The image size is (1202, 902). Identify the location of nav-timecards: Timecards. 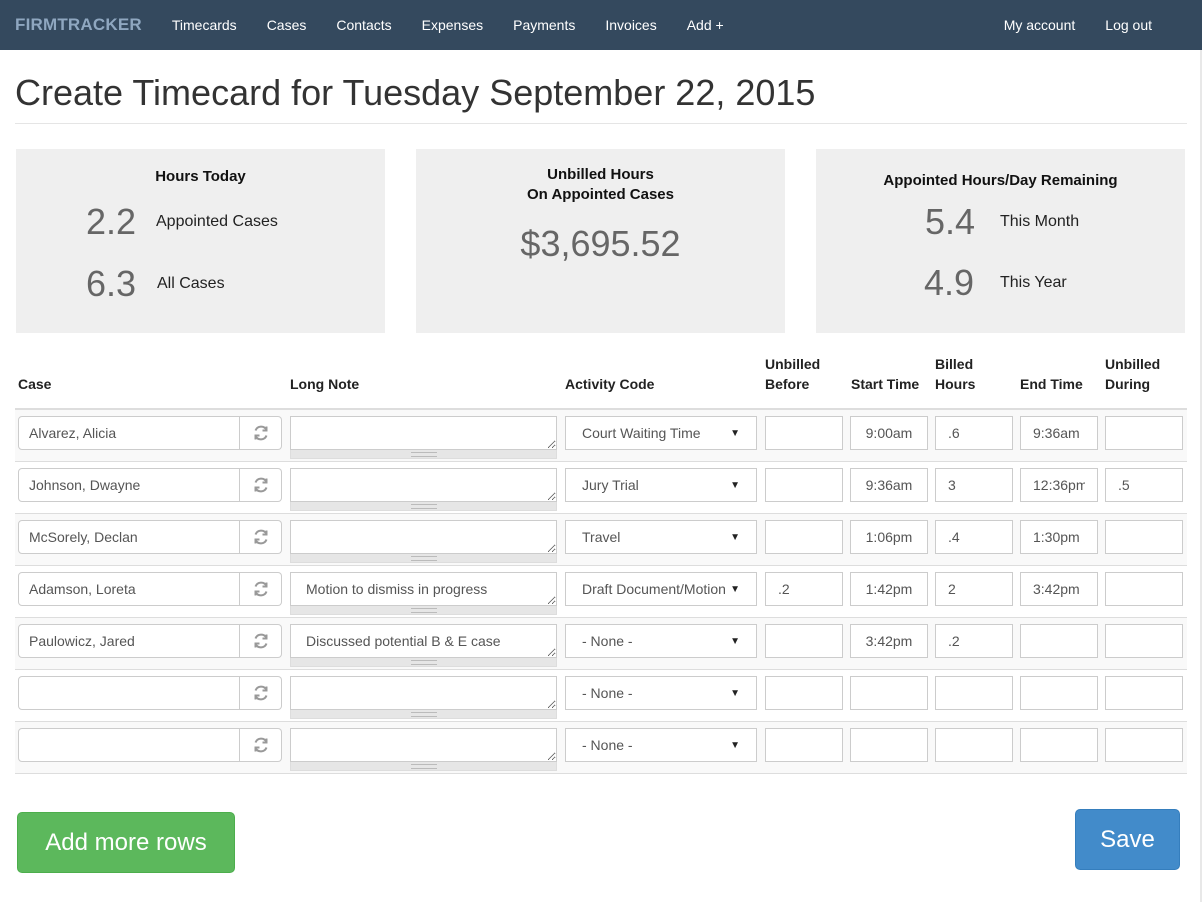
(204, 25).